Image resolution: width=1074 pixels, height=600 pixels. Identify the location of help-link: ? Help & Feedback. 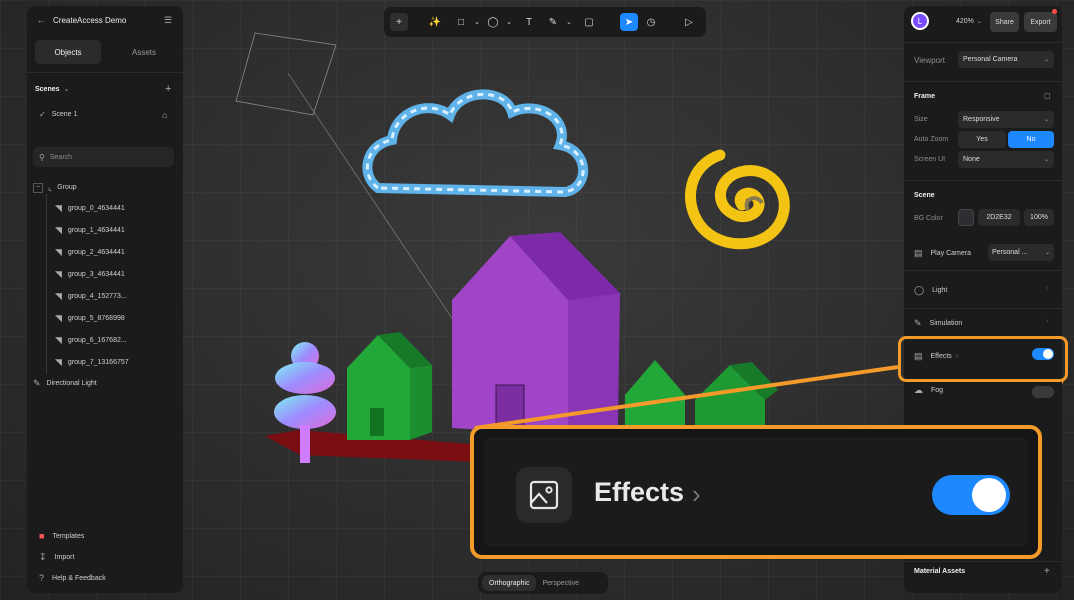
(72, 578).